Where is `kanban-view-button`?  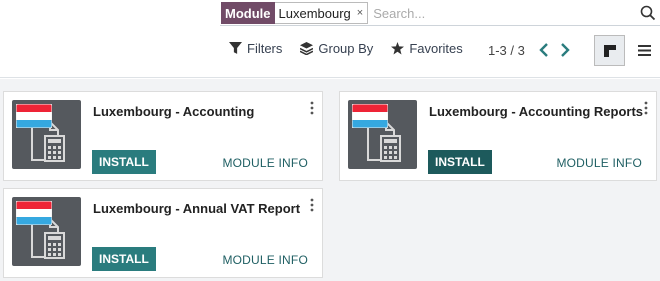
kanban-view-button is located at coordinates (609, 50).